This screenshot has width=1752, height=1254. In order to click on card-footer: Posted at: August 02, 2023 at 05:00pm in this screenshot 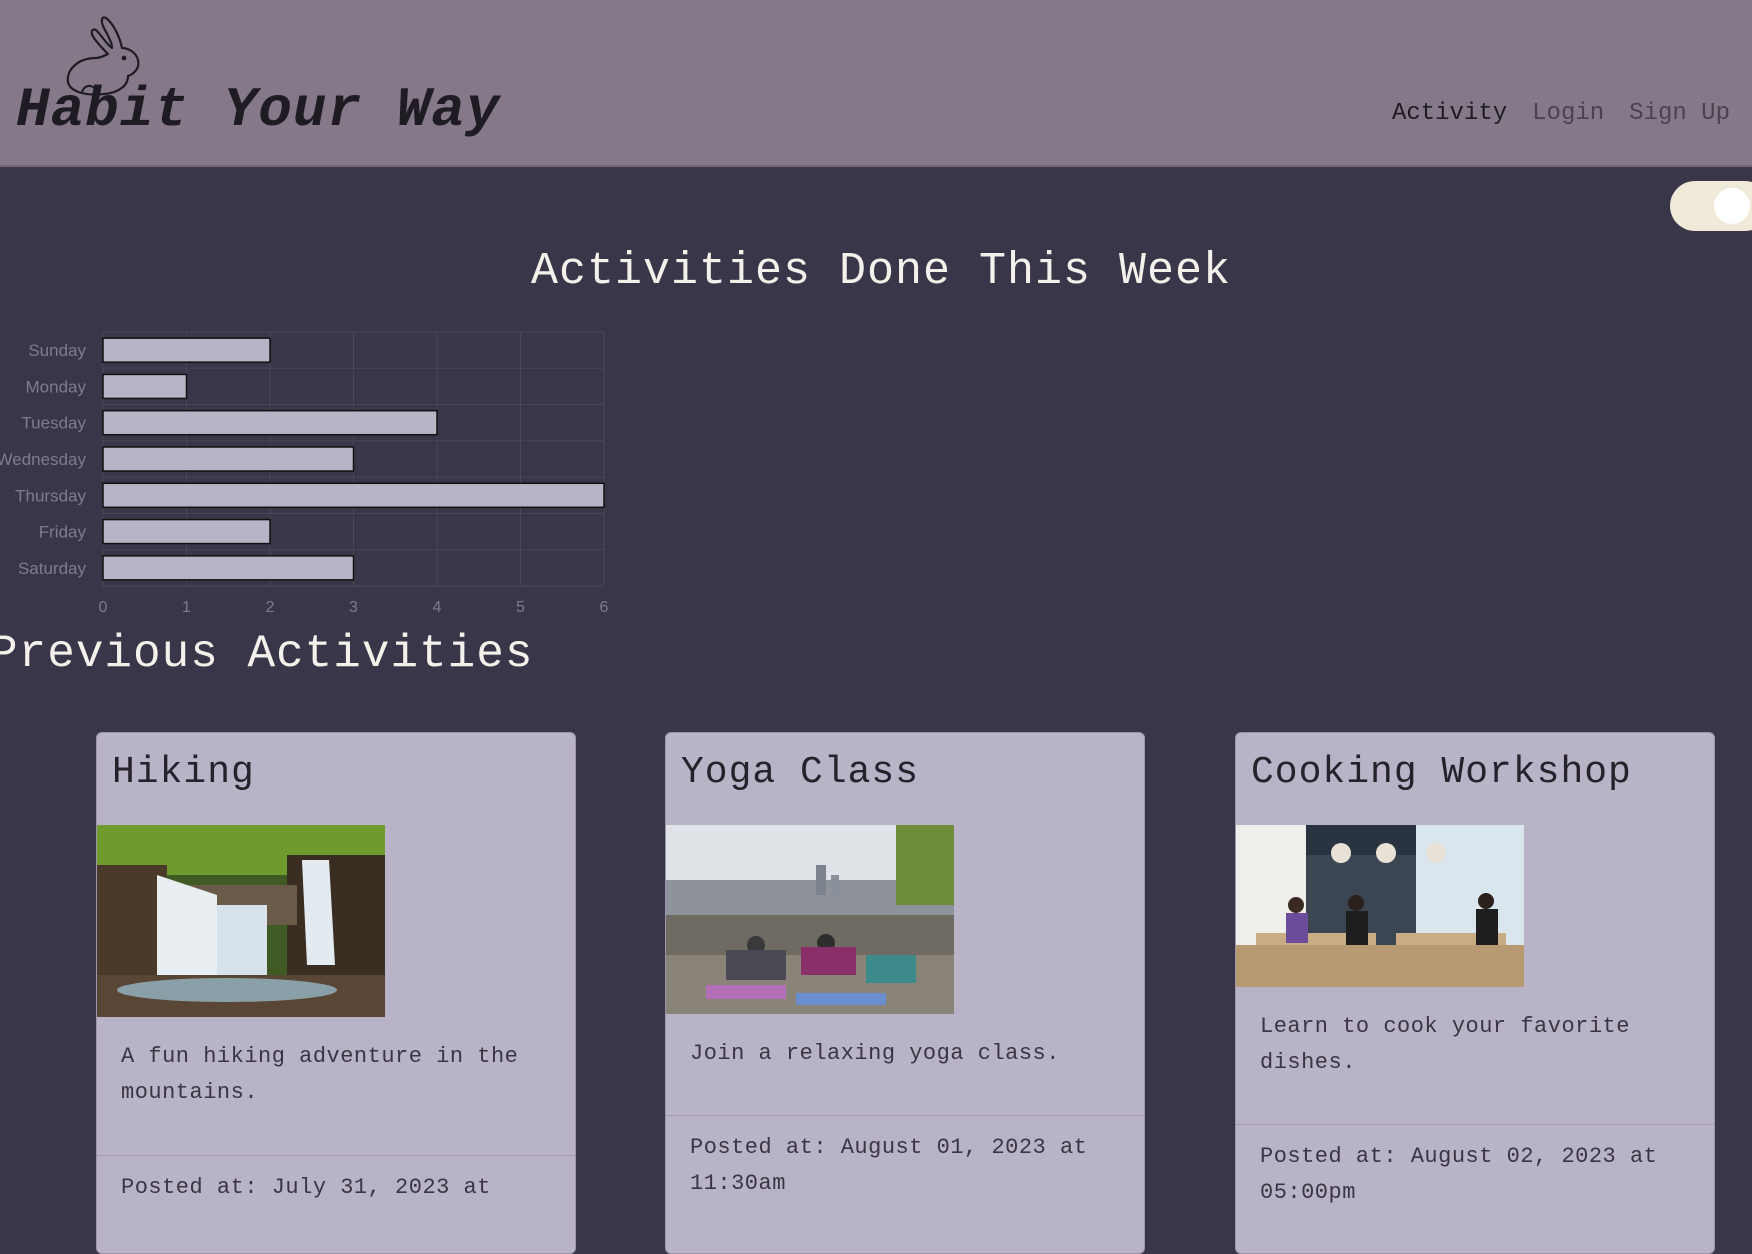, I will do `click(1475, 1188)`.